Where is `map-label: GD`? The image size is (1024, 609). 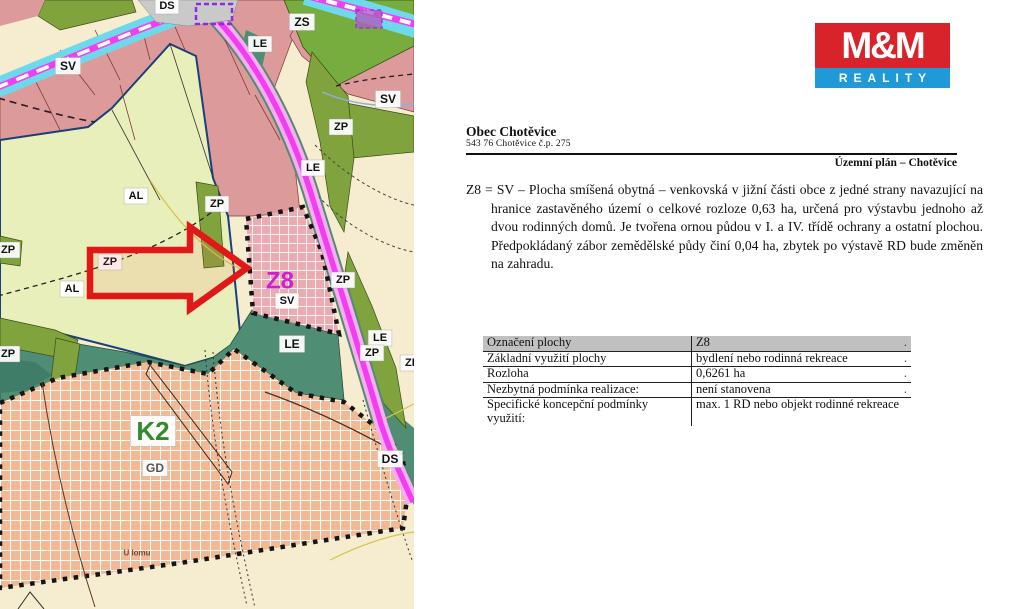
map-label: GD is located at coordinates (155, 468).